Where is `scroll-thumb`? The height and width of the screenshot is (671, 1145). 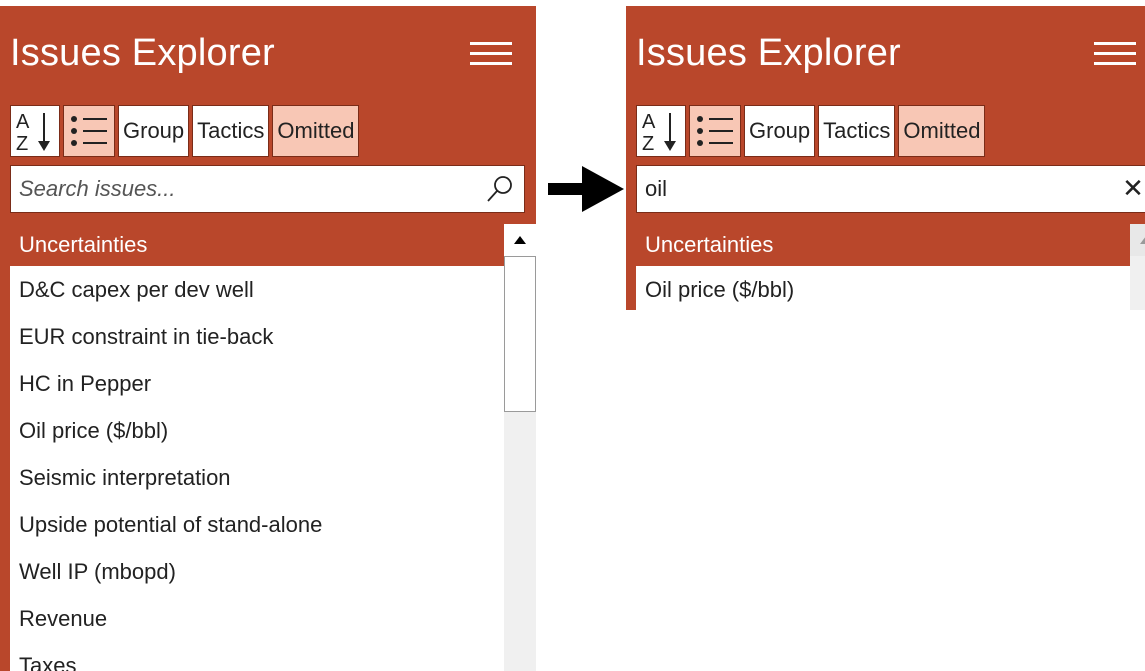
scroll-thumb is located at coordinates (520, 334).